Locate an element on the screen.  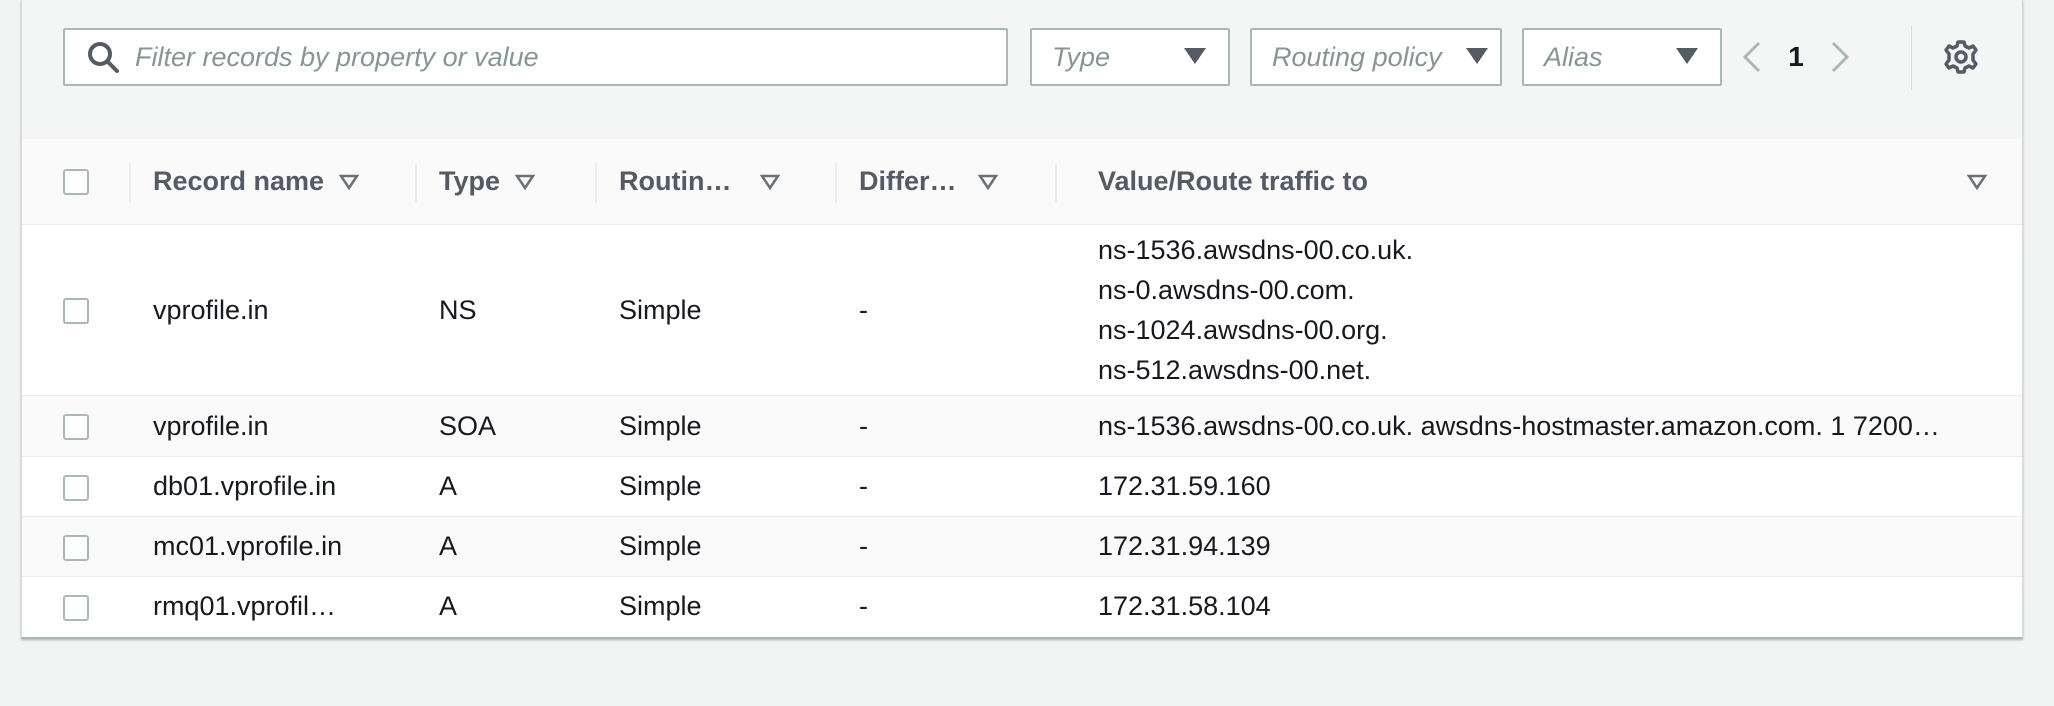
table-row: rmq01.vprofil… A Simple - 172.31.58.104 is located at coordinates (1022, 606).